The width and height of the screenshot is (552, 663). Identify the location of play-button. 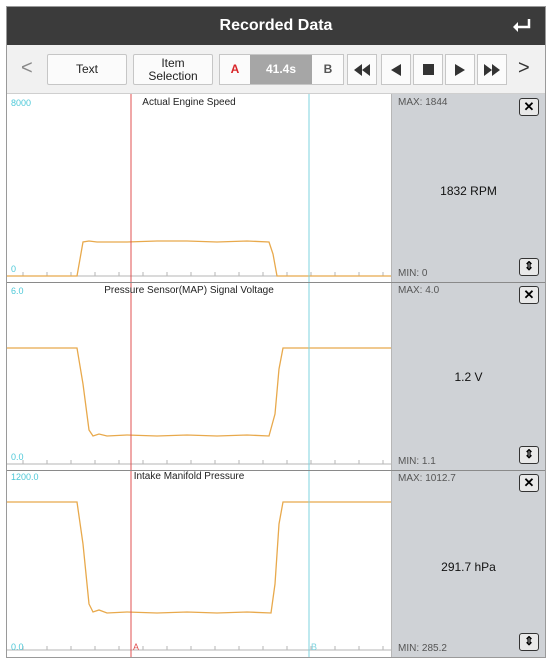
(460, 69).